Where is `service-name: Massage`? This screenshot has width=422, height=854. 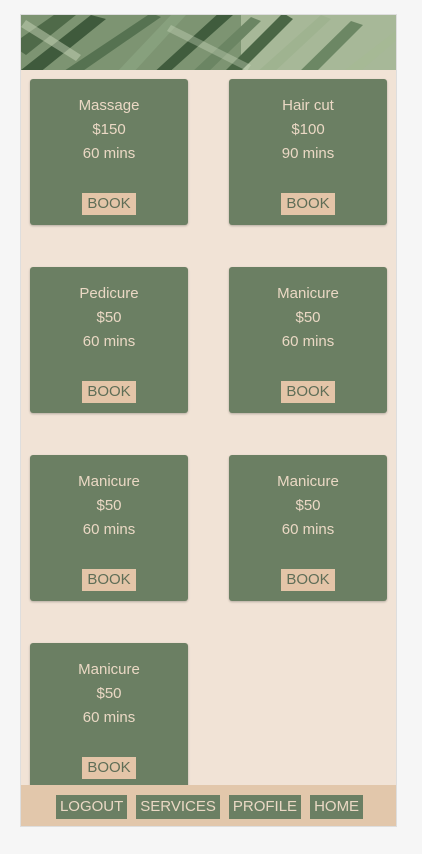
service-name: Massage is located at coordinates (109, 105).